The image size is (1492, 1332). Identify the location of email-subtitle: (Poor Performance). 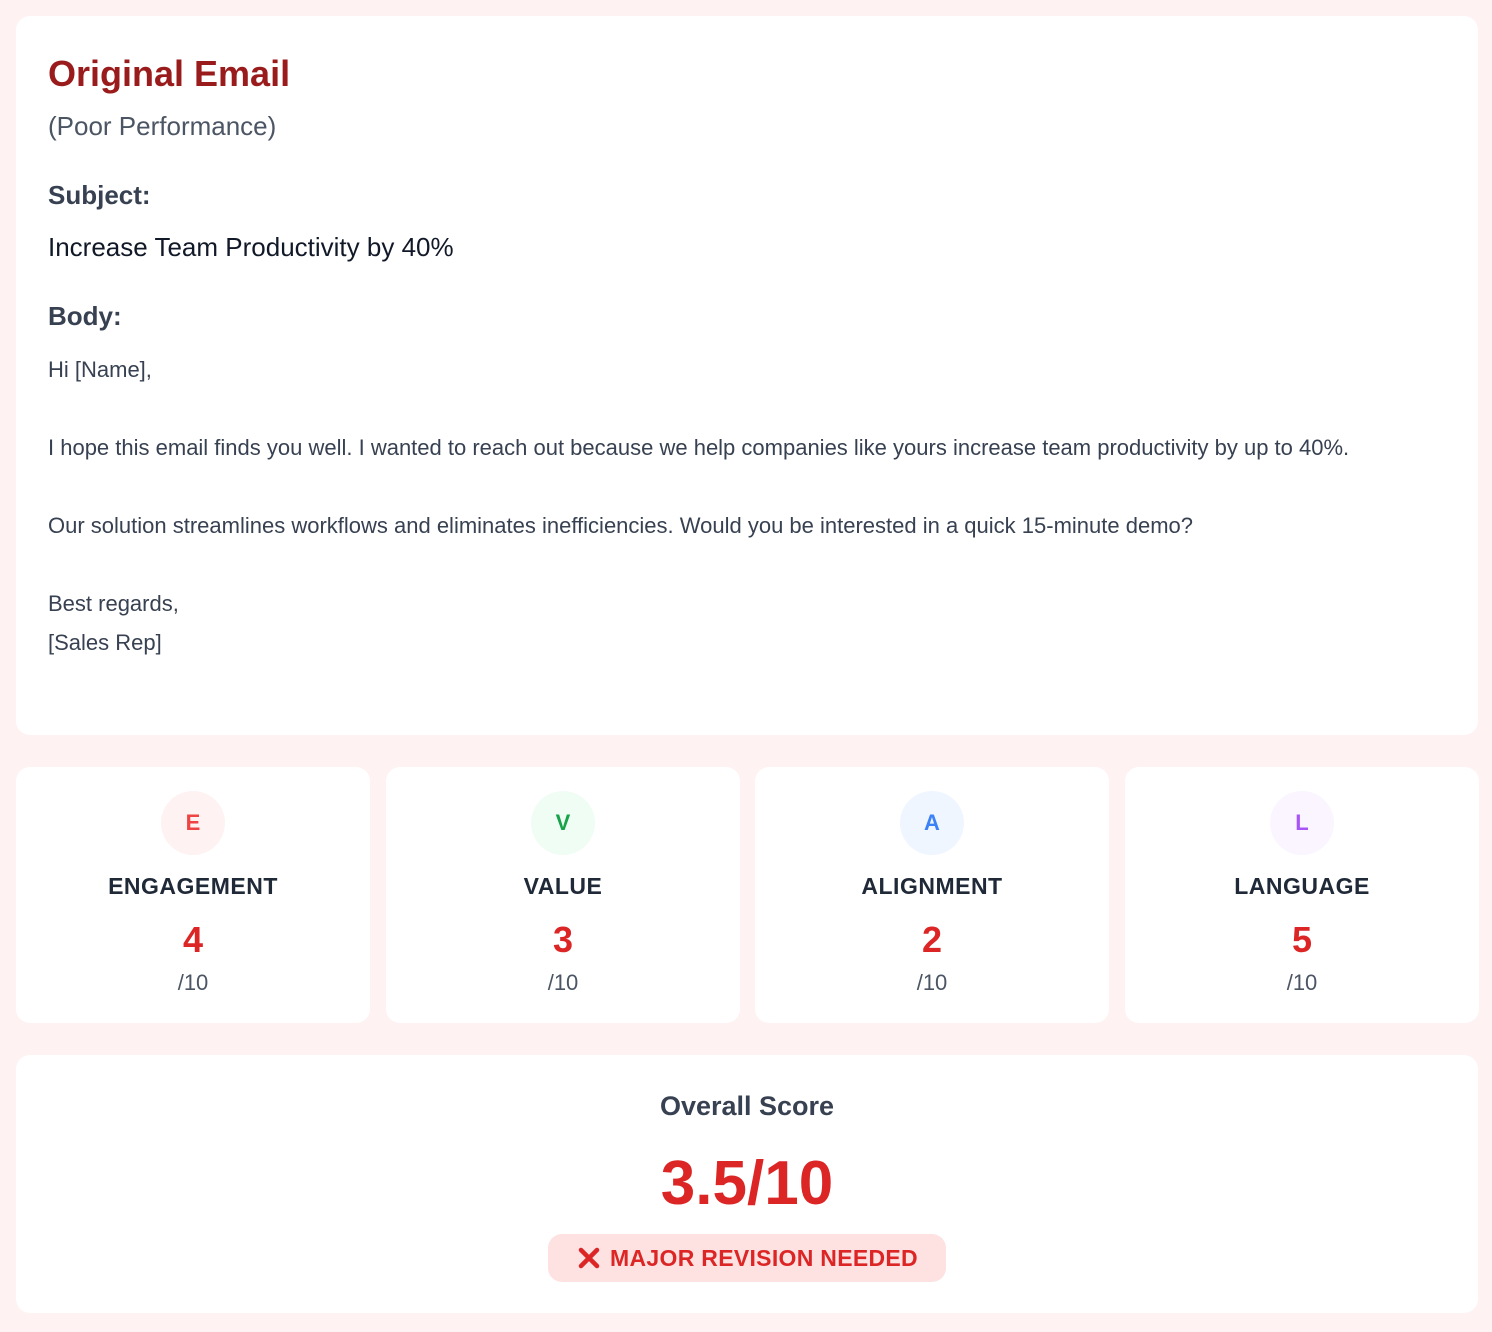
(162, 126).